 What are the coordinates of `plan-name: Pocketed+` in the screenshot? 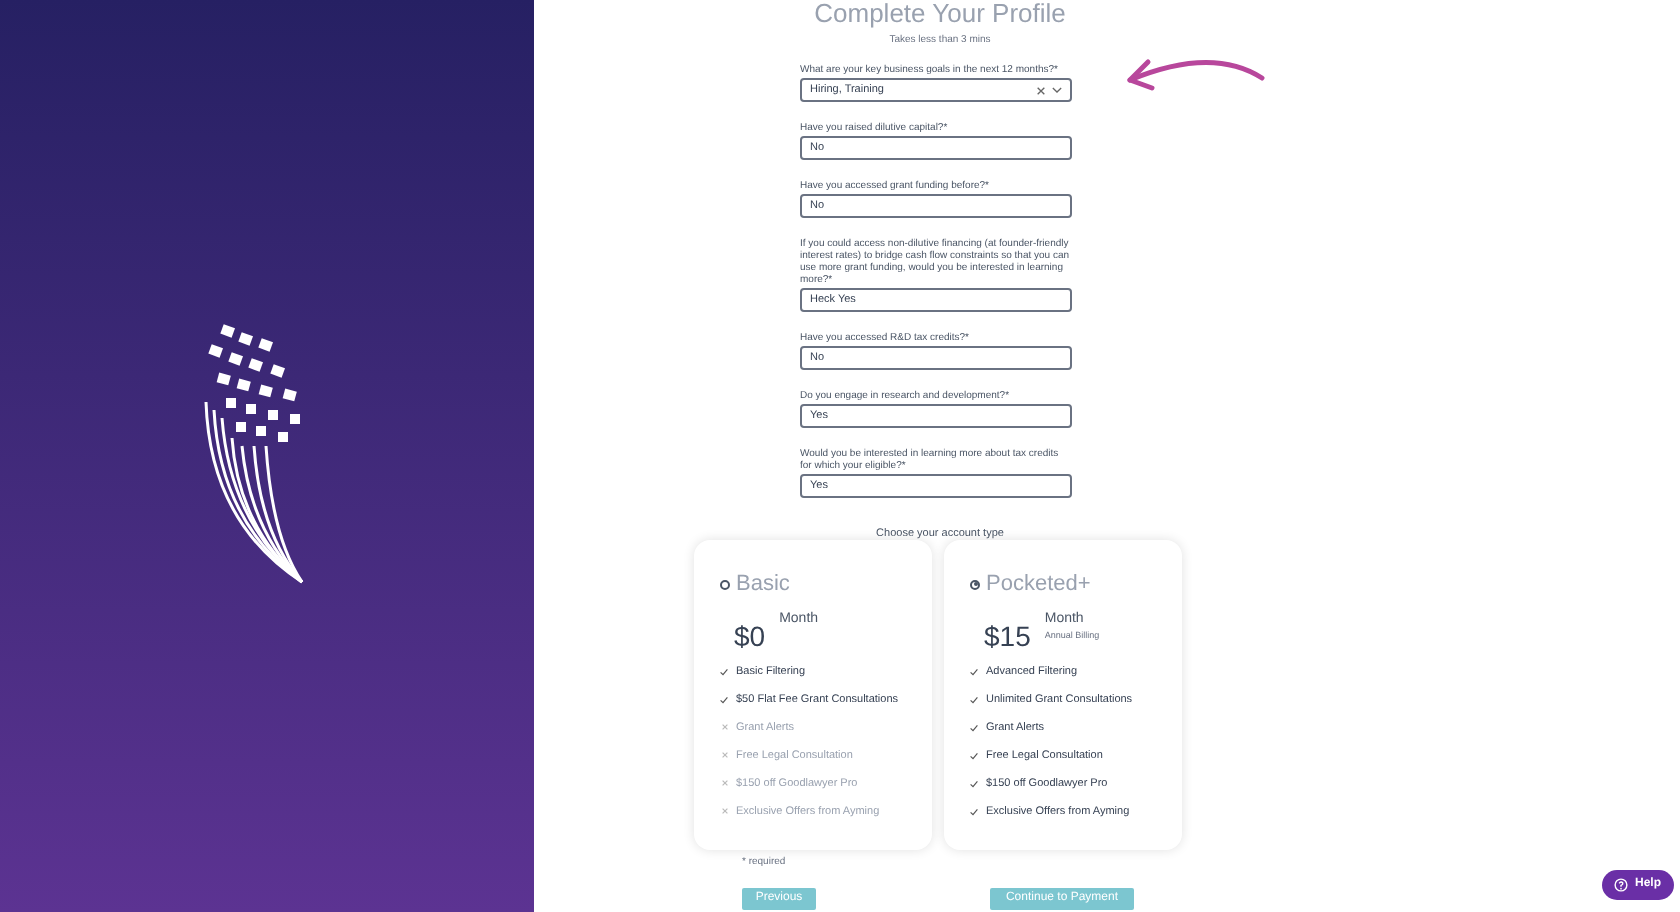 It's located at (1038, 585).